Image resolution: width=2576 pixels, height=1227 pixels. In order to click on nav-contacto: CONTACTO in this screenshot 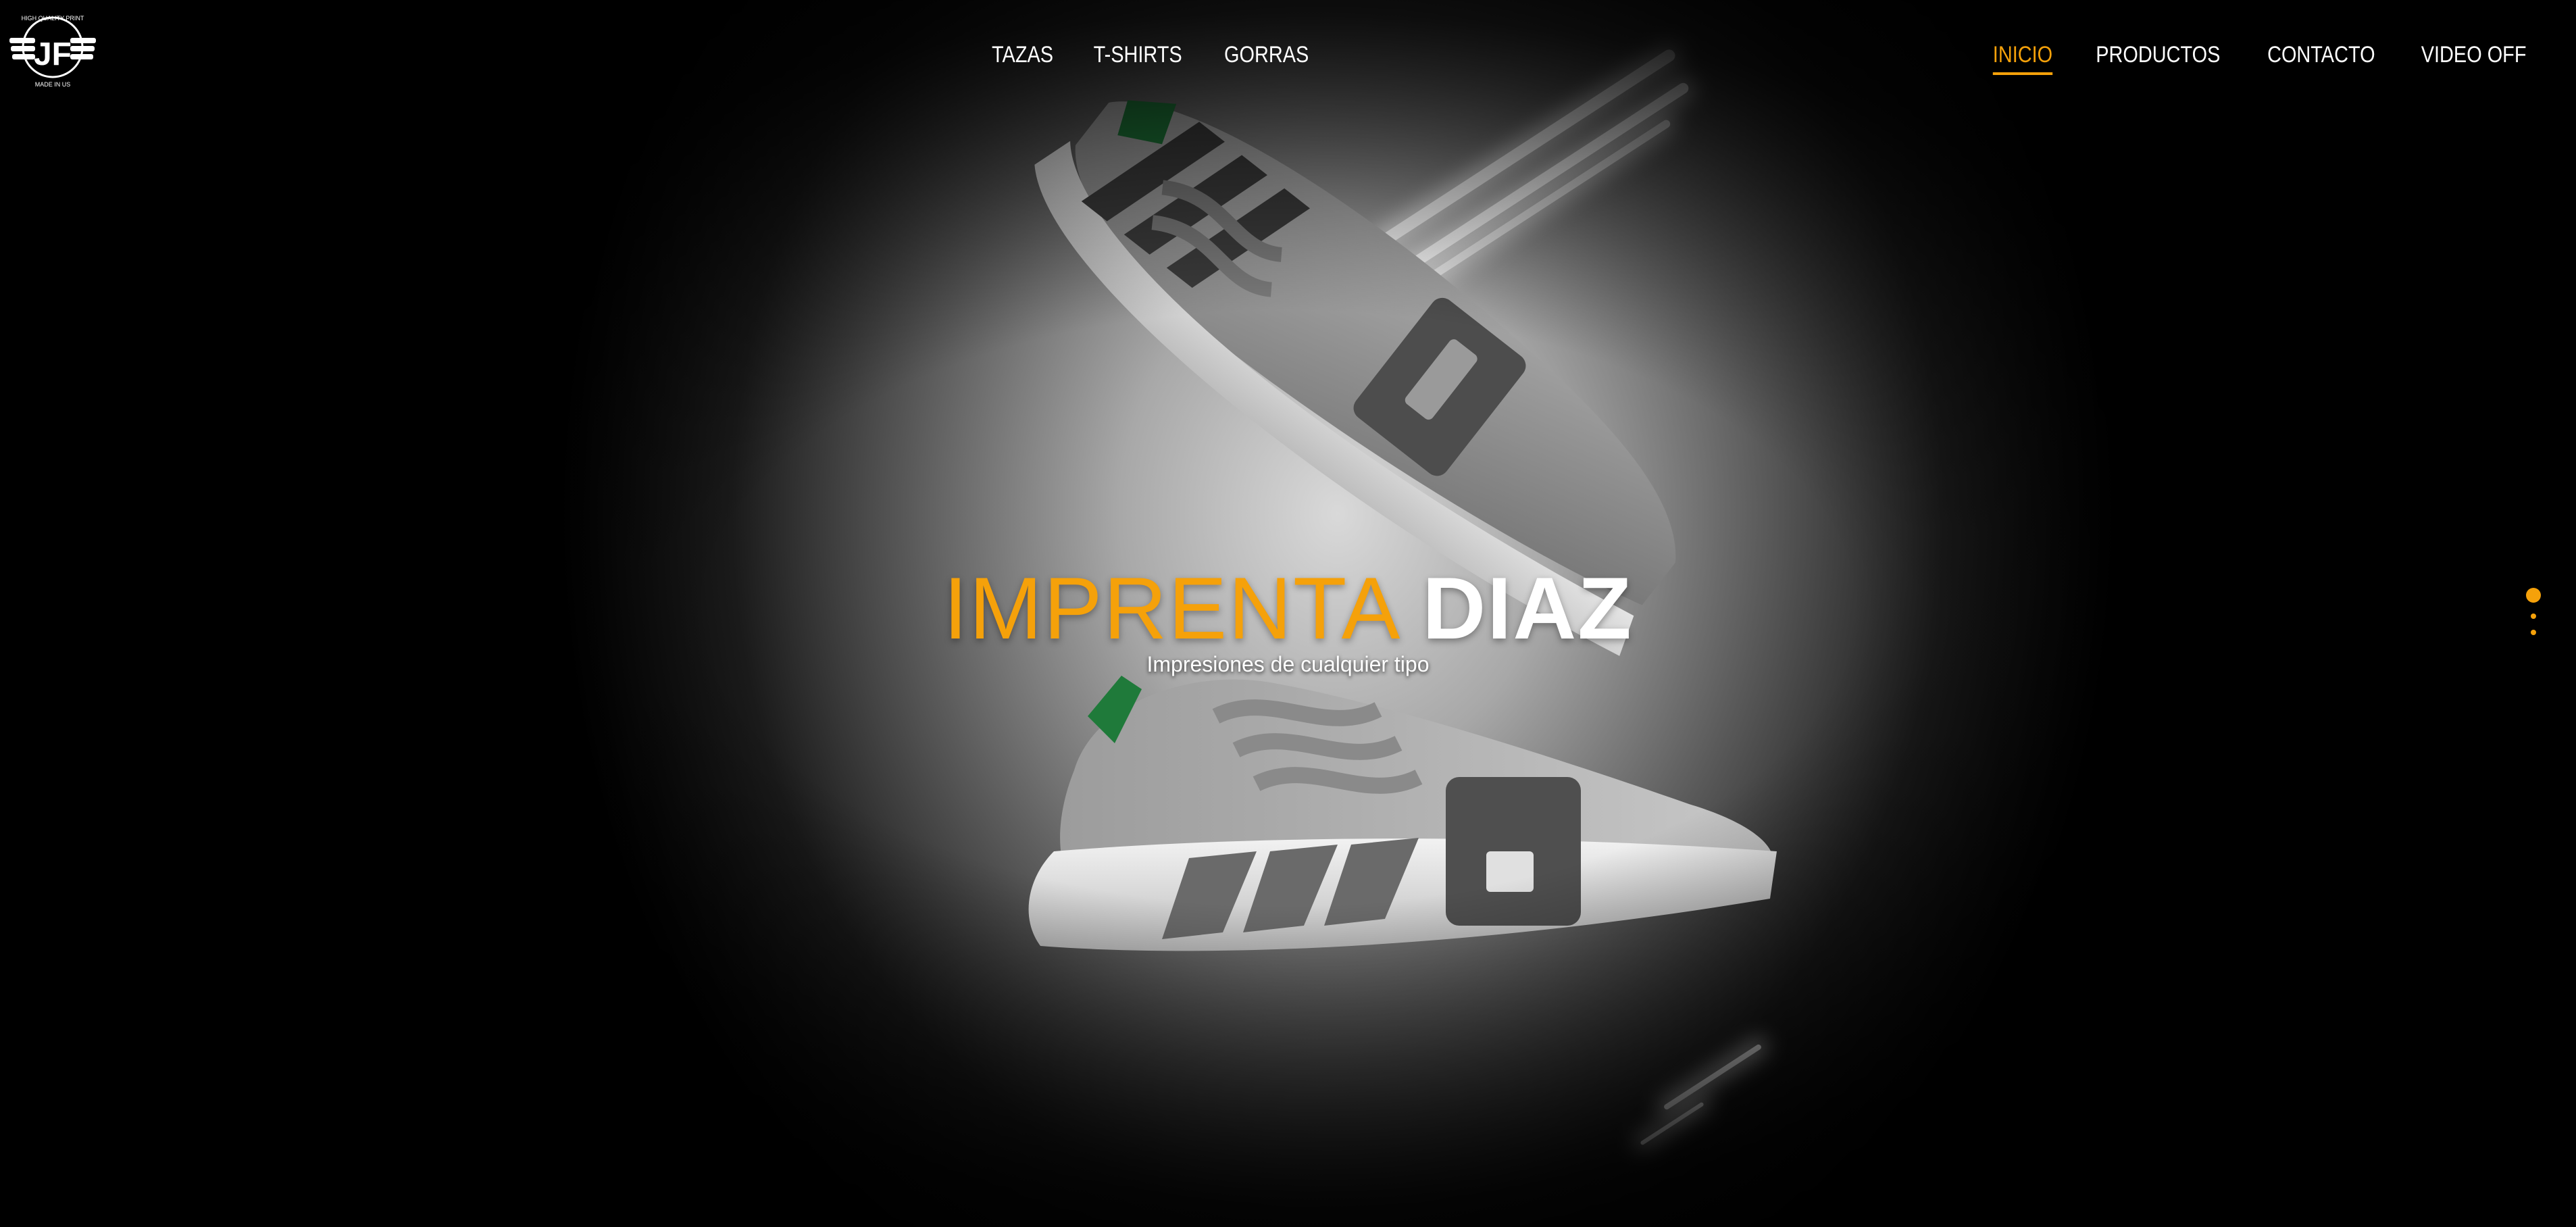, I will do `click(2321, 57)`.